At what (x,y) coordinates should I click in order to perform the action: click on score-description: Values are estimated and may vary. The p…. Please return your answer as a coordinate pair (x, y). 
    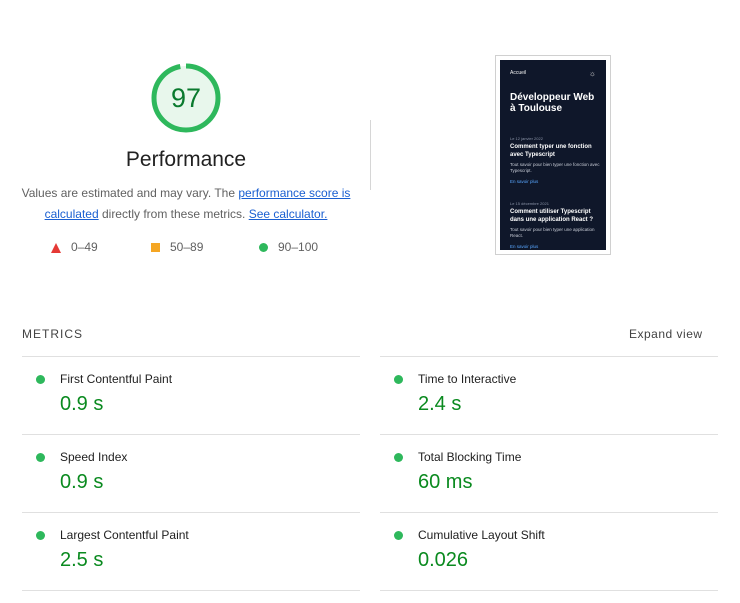
    Looking at the image, I should click on (186, 204).